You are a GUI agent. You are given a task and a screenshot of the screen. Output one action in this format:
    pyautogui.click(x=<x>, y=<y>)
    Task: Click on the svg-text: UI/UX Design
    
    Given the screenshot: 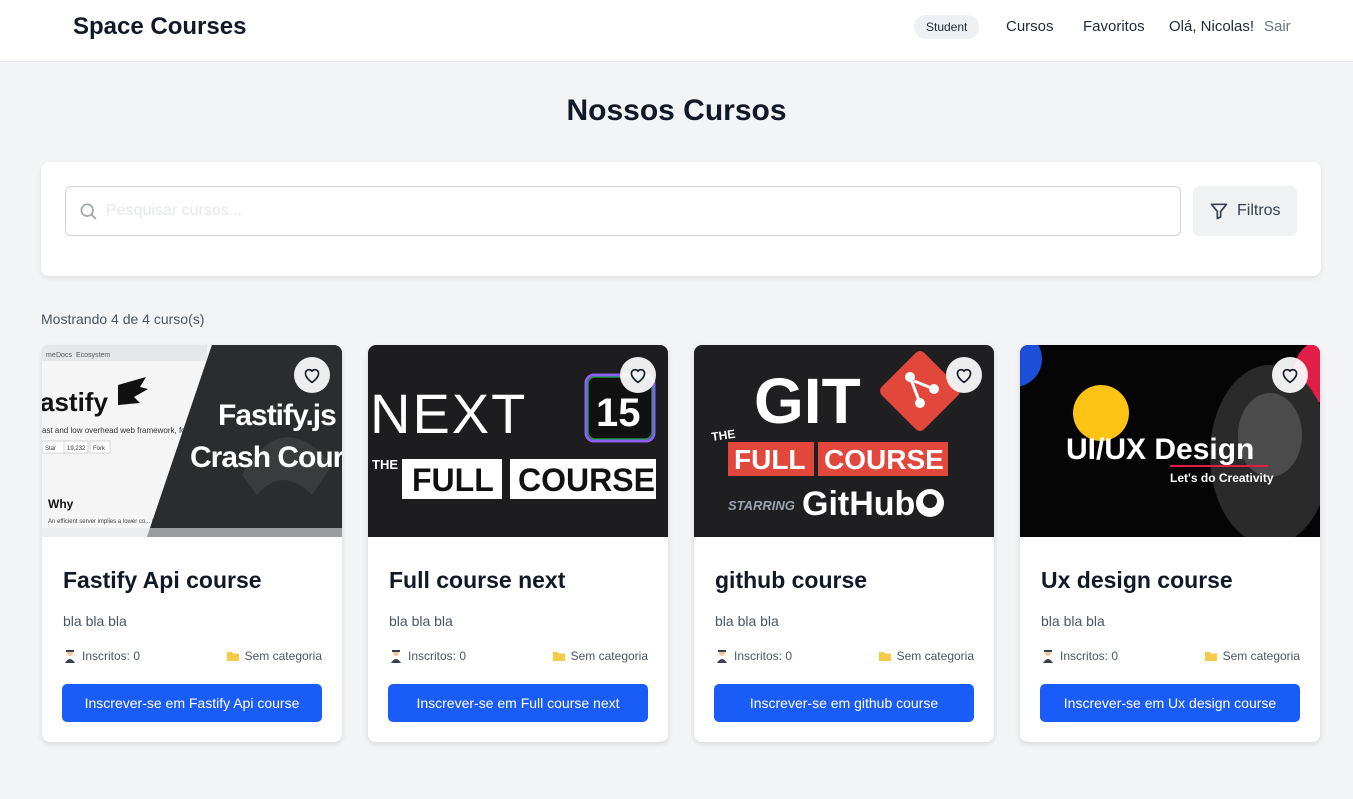 What is the action you would take?
    pyautogui.click(x=1160, y=449)
    